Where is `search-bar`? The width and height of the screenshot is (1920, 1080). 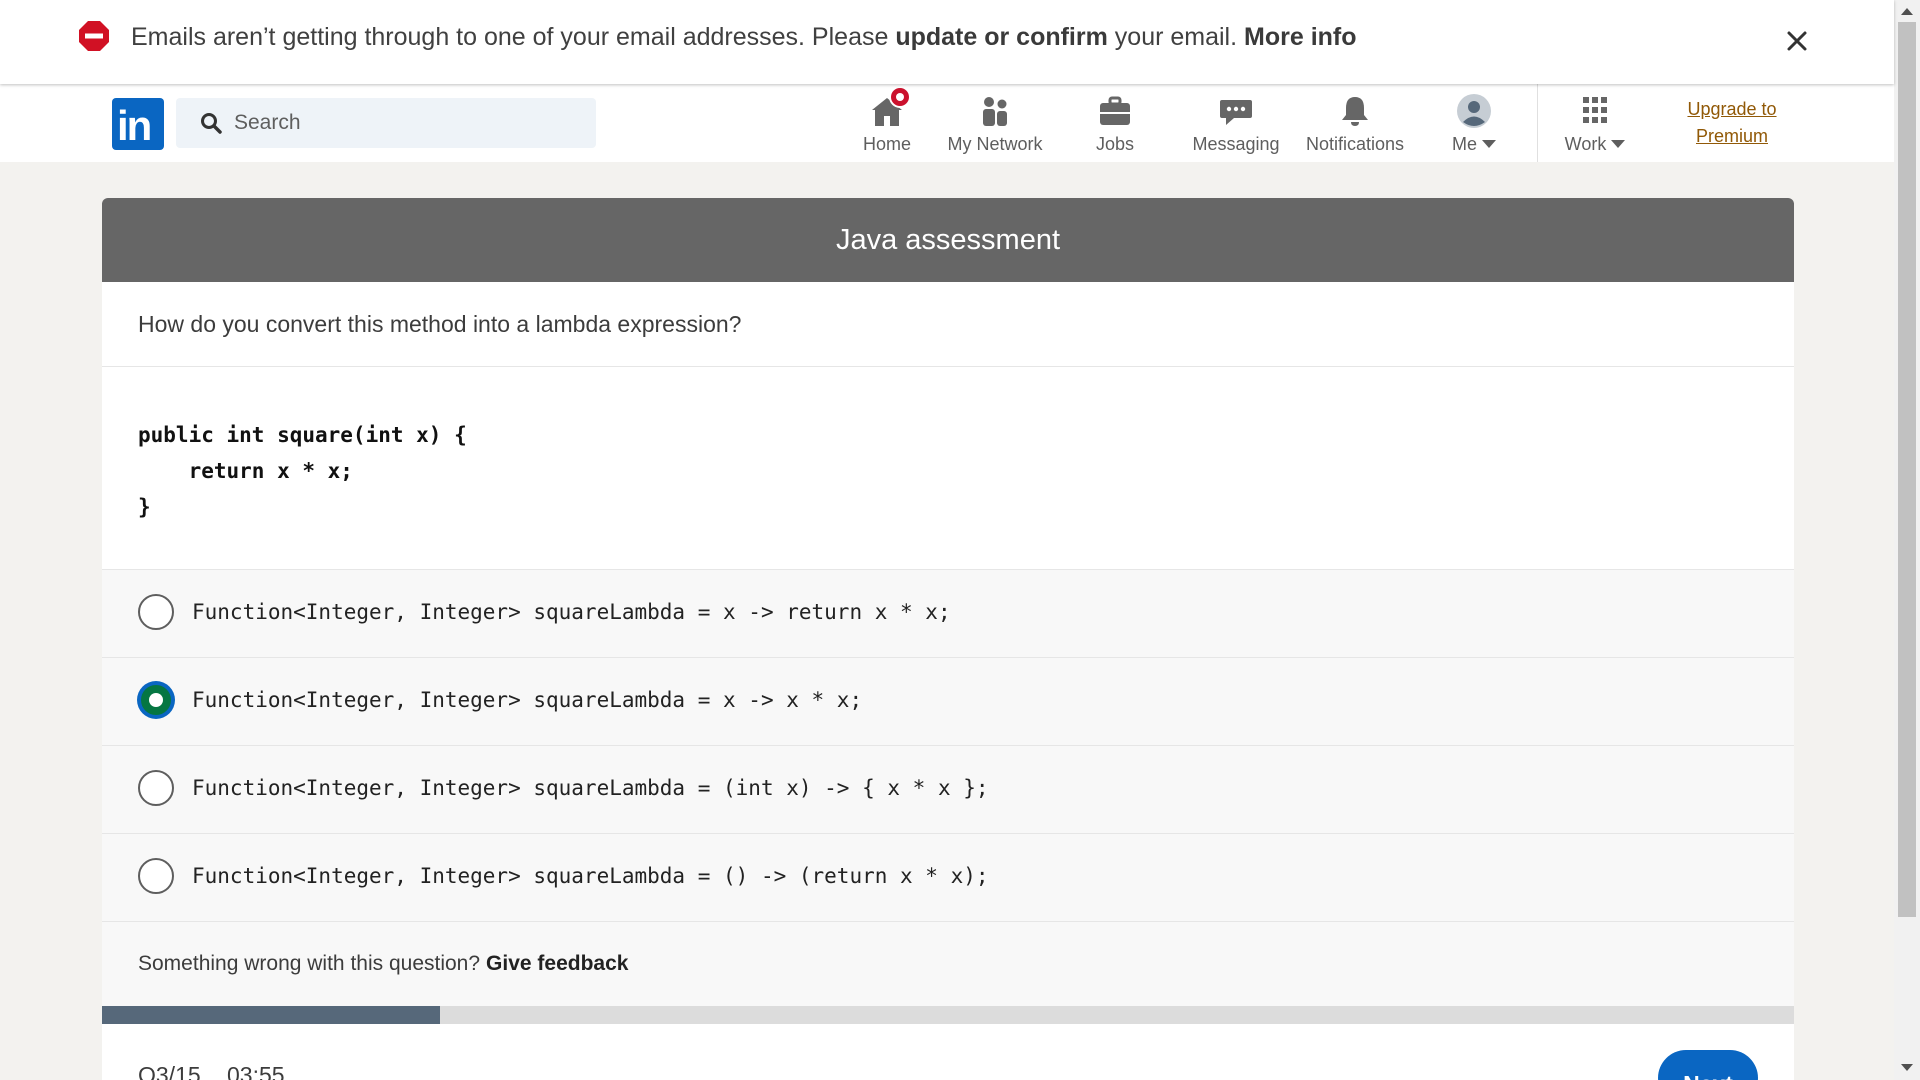 search-bar is located at coordinates (386, 123).